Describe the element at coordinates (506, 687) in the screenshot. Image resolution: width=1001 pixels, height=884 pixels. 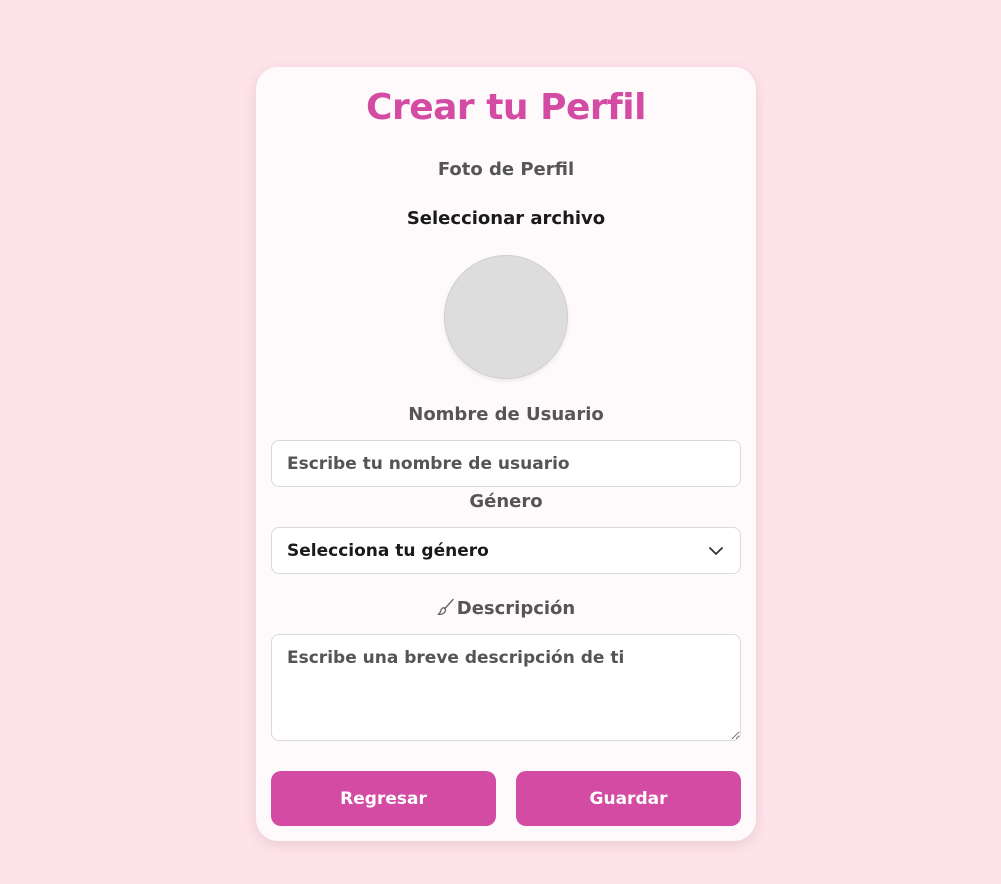
I see `description-textarea` at that location.